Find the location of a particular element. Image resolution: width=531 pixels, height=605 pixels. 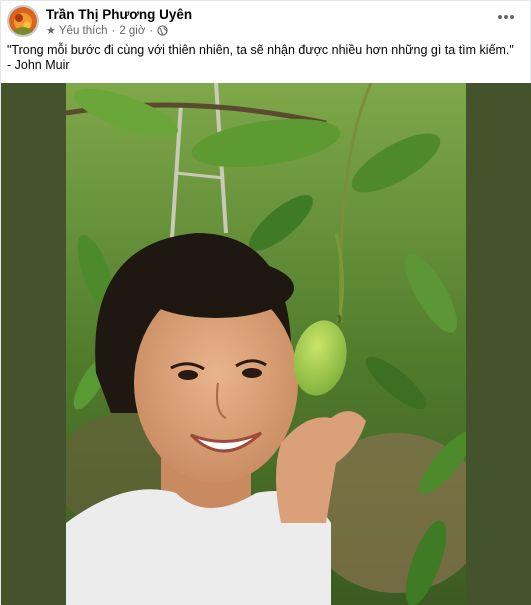

badge-label: Yêu thích is located at coordinates (83, 30).